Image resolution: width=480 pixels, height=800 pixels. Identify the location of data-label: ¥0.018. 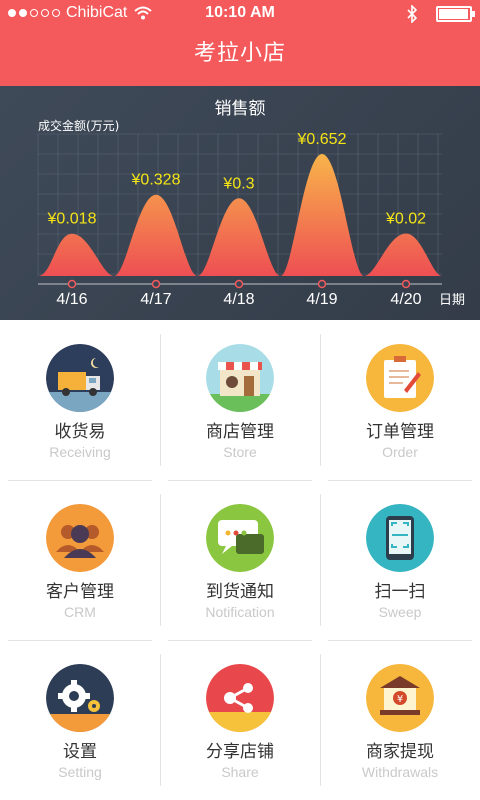
(72, 219).